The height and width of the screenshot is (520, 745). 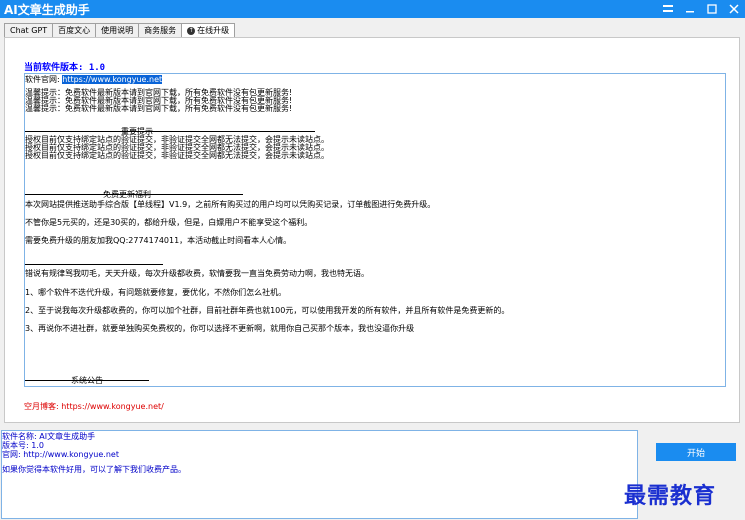 I want to click on important-line: 授权目前仅支持绑定站点的验证提交，非验证提交全网都无法提交，会提示未读站点。, so click(x=177, y=155).